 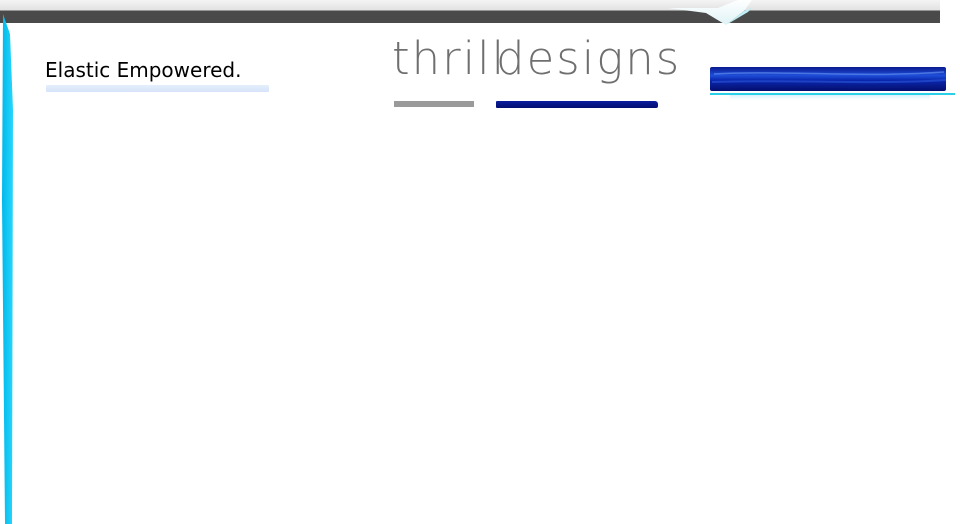 What do you see at coordinates (434, 104) in the screenshot?
I see `logo-underline-gray` at bounding box center [434, 104].